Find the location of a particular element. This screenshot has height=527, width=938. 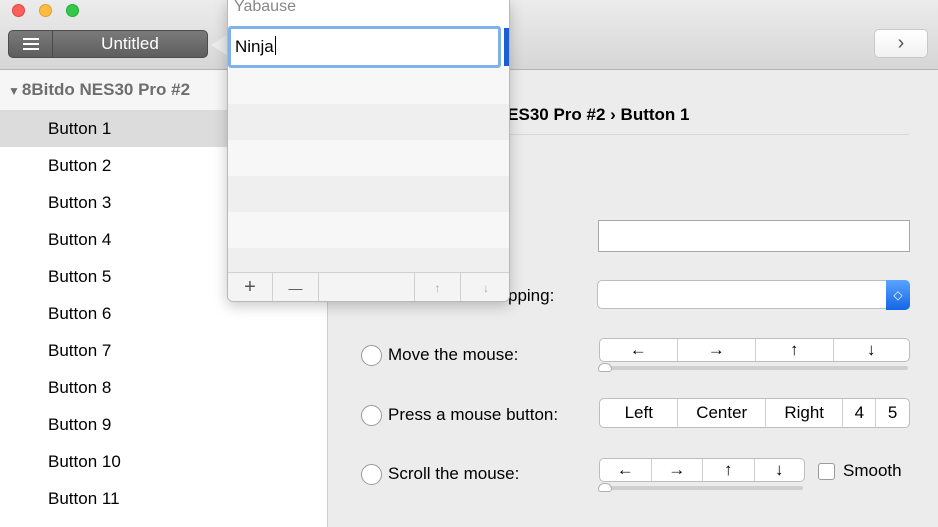

mouse-4-segment: 4 is located at coordinates (860, 413).